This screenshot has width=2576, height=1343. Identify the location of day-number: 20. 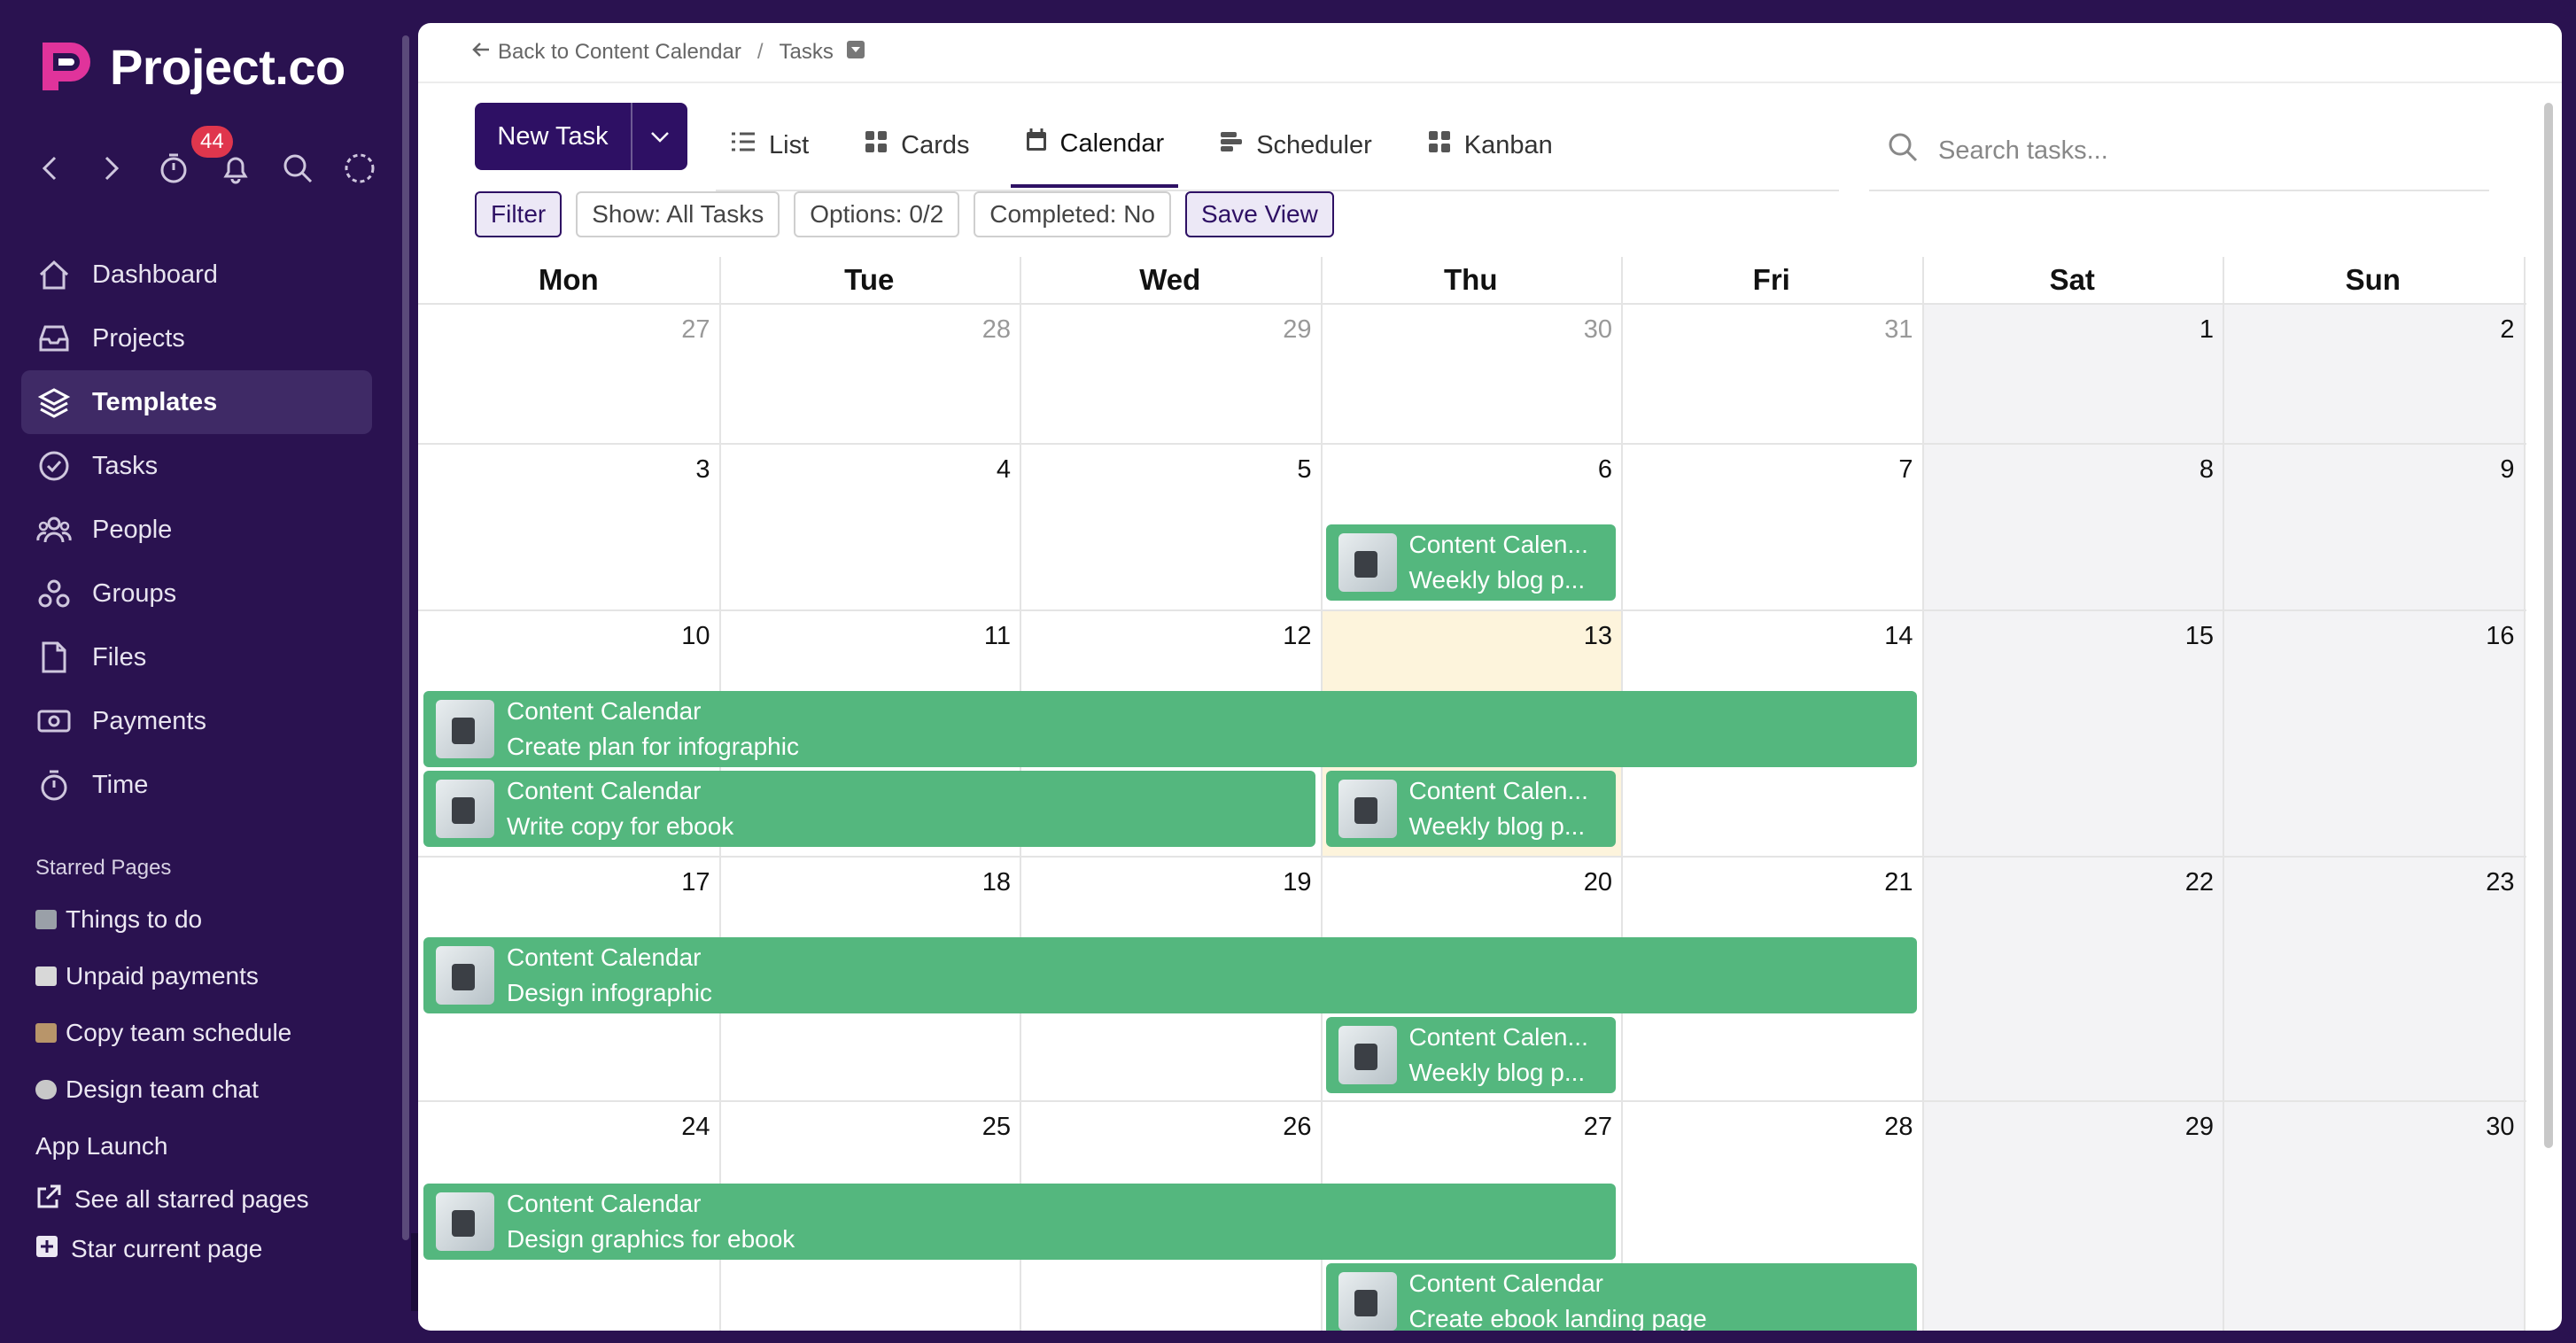
(1479, 882).